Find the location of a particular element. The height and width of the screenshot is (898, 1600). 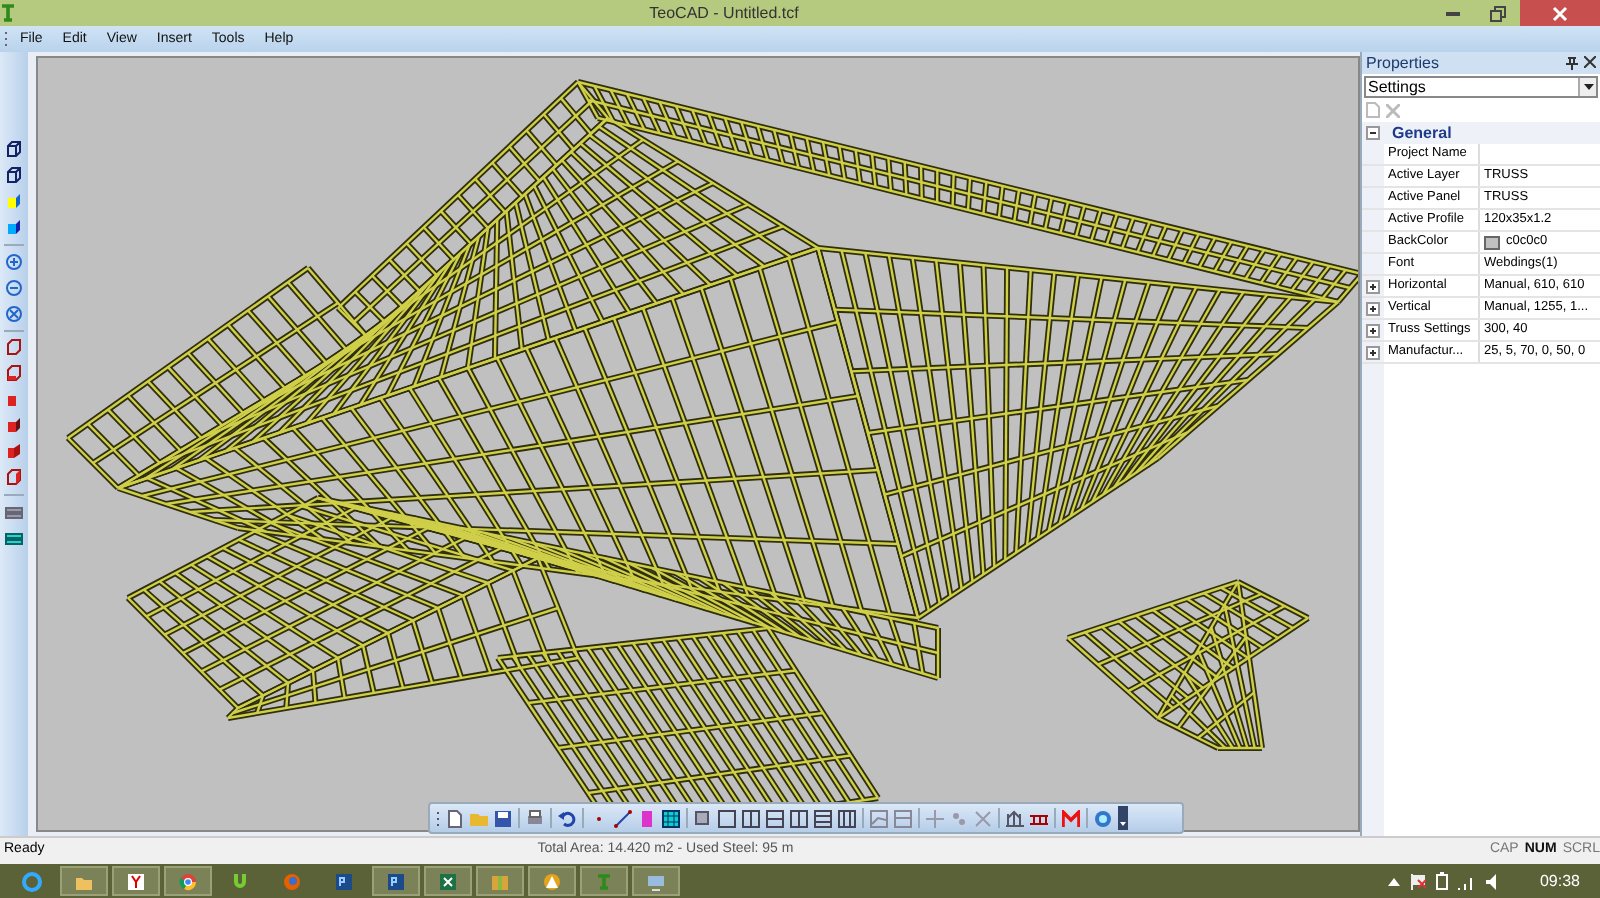

line-icon is located at coordinates (623, 818).